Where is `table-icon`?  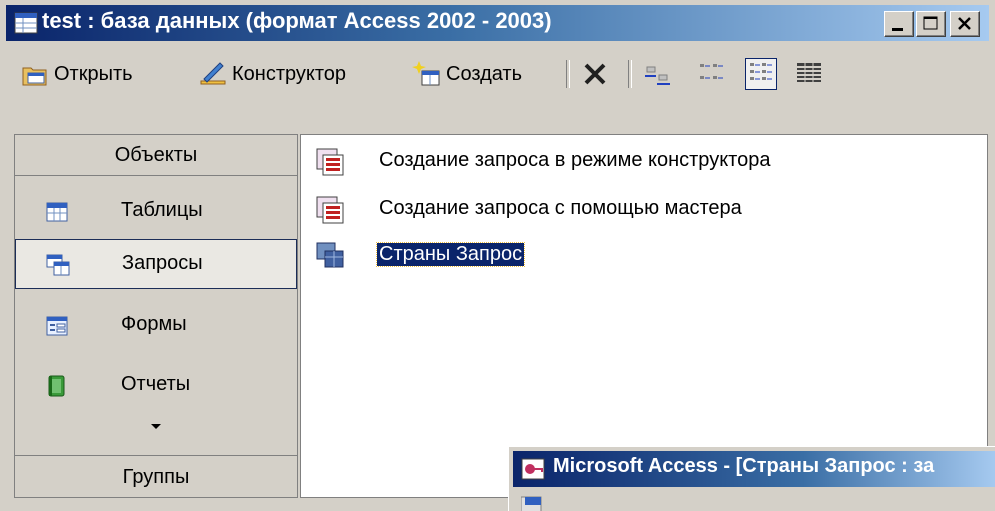
table-icon is located at coordinates (57, 212).